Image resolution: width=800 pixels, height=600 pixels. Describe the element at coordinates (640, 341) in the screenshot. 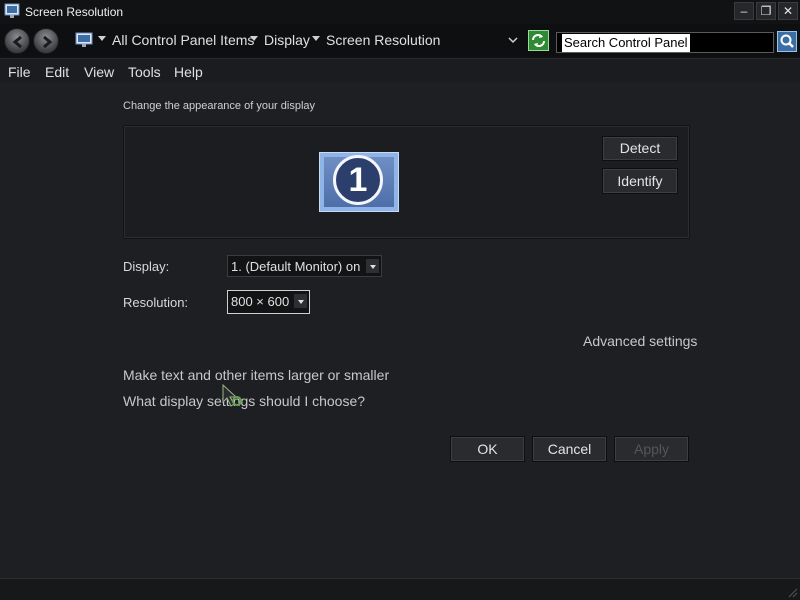

I see `advanced-settings-link: Advanced settings` at that location.